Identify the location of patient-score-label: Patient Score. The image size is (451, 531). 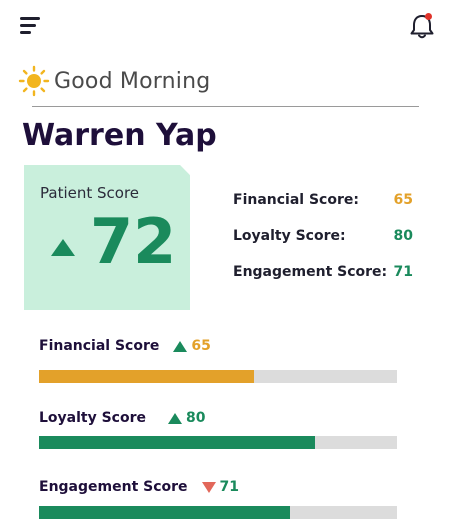
(90, 193).